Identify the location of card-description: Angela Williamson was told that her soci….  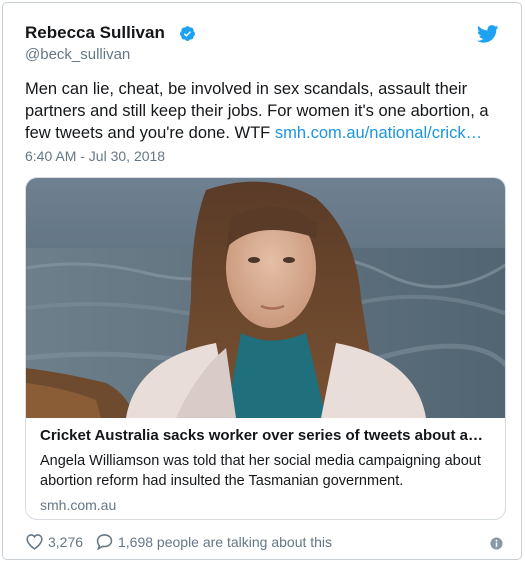
(260, 471).